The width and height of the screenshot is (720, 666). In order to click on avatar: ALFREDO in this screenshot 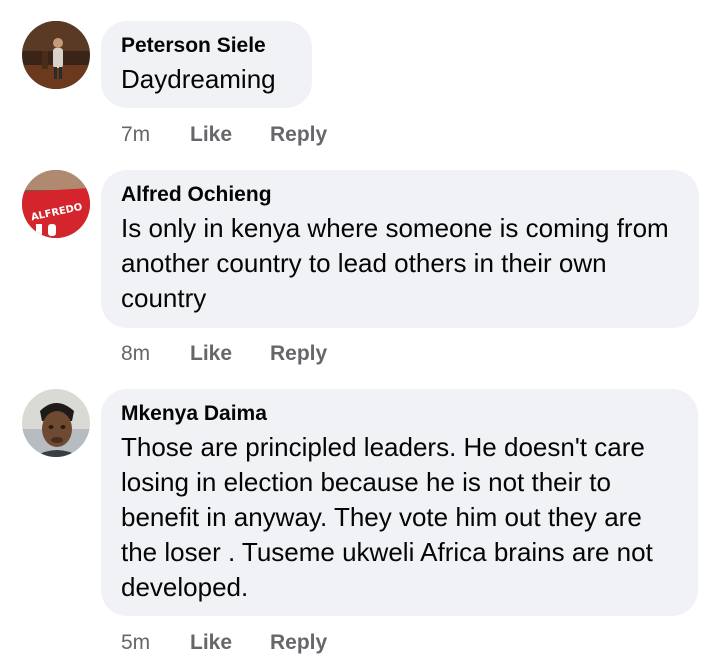, I will do `click(56, 204)`.